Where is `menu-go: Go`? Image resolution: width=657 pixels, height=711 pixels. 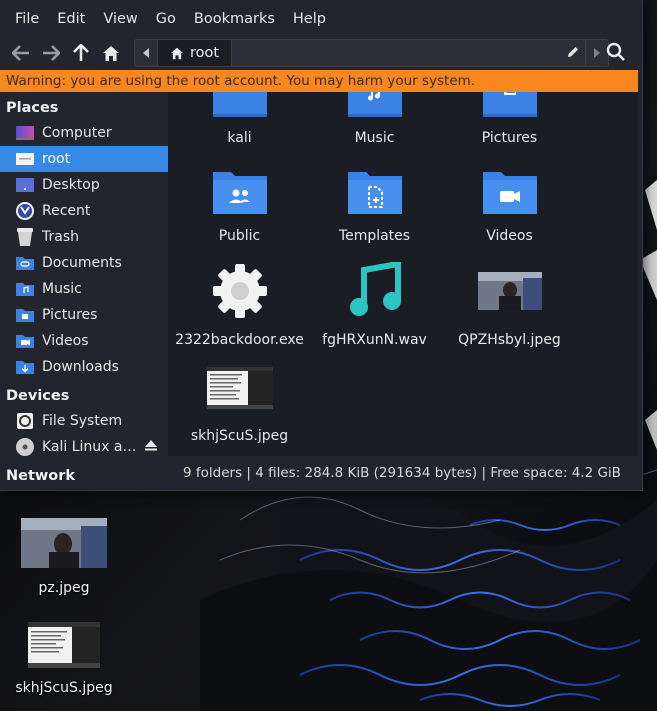 menu-go: Go is located at coordinates (166, 19).